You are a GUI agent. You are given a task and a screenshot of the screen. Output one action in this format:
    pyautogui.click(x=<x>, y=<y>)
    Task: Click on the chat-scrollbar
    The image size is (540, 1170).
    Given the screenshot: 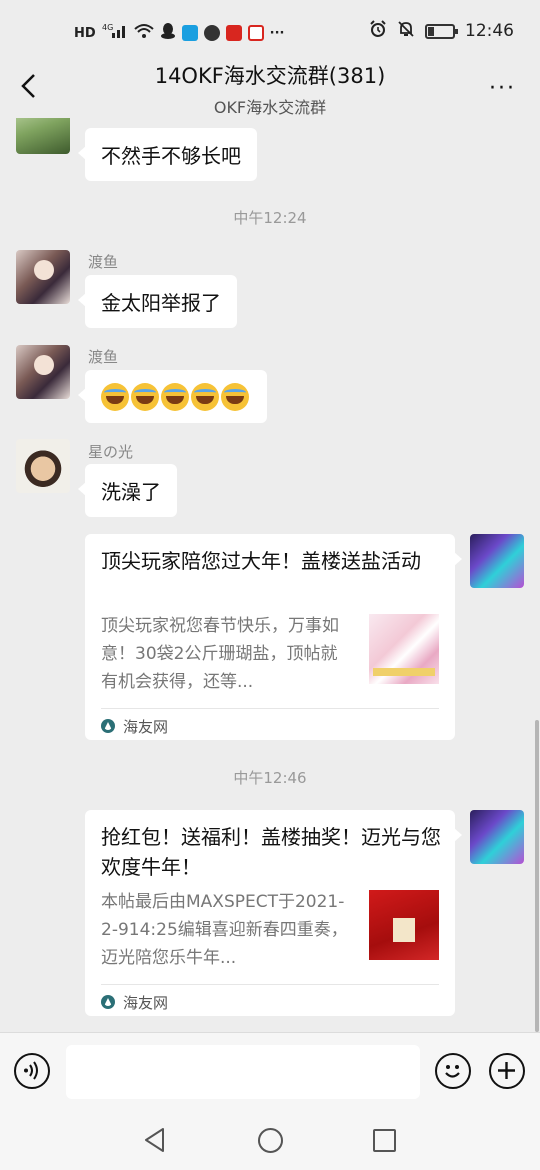 What is the action you would take?
    pyautogui.click(x=537, y=876)
    